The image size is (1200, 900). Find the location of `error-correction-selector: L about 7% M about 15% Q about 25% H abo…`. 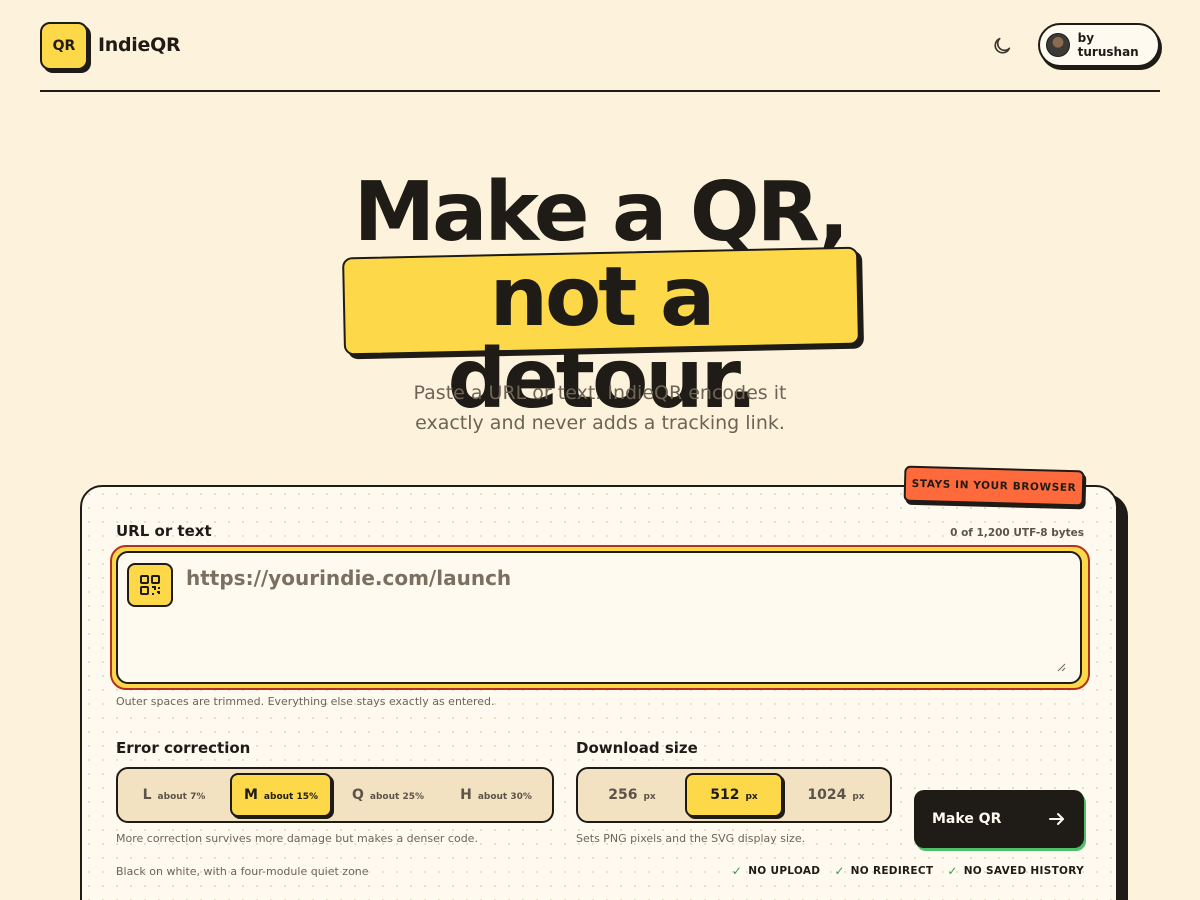

error-correction-selector: L about 7% M about 15% Q about 25% H abo… is located at coordinates (335, 795).